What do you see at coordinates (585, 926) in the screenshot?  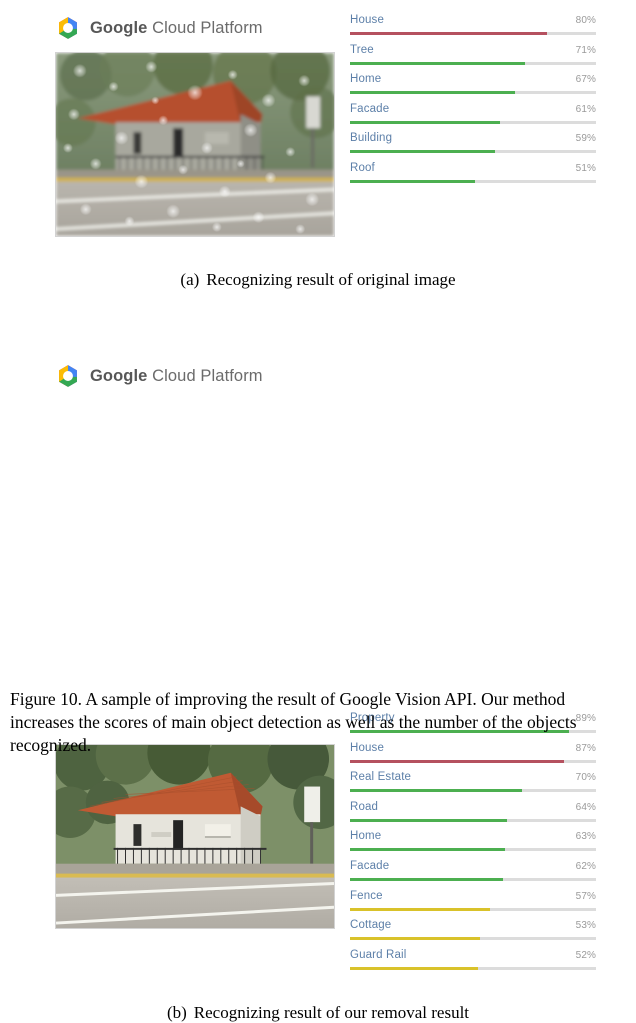 I see `vision-result-percent: 53%` at bounding box center [585, 926].